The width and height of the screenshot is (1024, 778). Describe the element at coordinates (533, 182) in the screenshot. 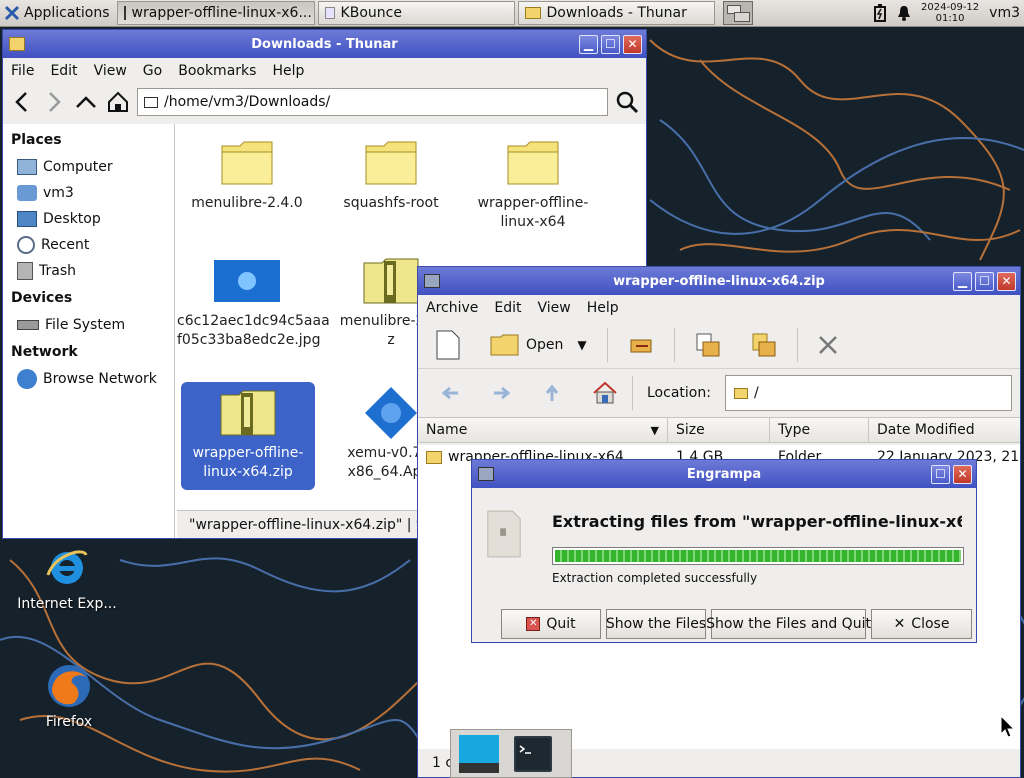

I see `file-item: wrapper-offline- linux-x64` at that location.